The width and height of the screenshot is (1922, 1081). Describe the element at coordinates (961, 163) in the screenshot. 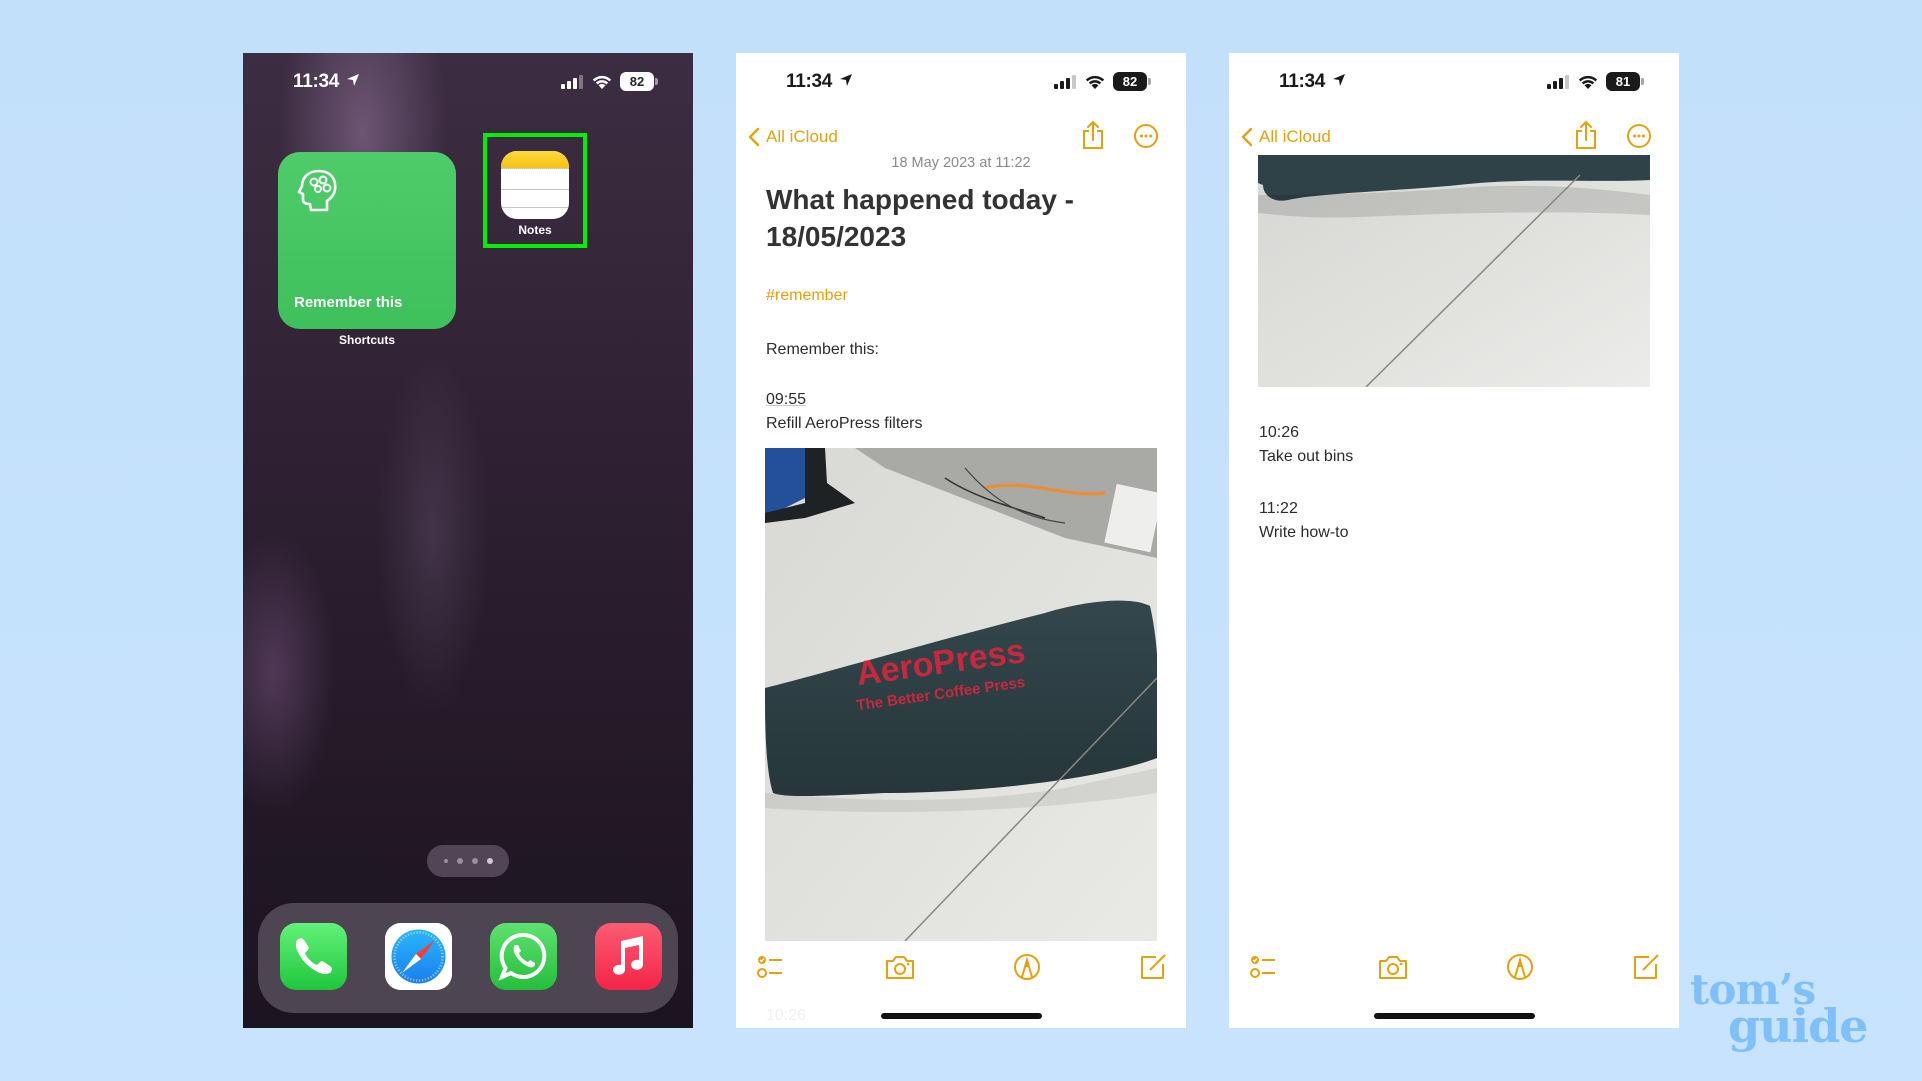

I see `note-date: 18 May 2023 at 11:22` at that location.